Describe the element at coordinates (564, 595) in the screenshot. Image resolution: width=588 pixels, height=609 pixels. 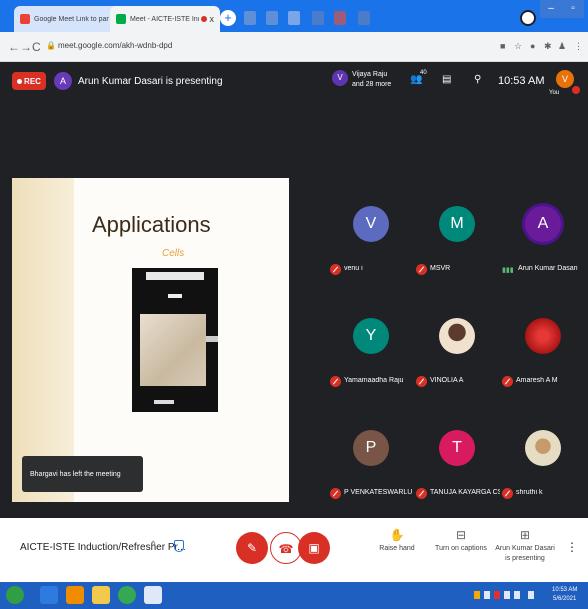
I see `system-clock: 10:53 AM 5/6/2021` at that location.